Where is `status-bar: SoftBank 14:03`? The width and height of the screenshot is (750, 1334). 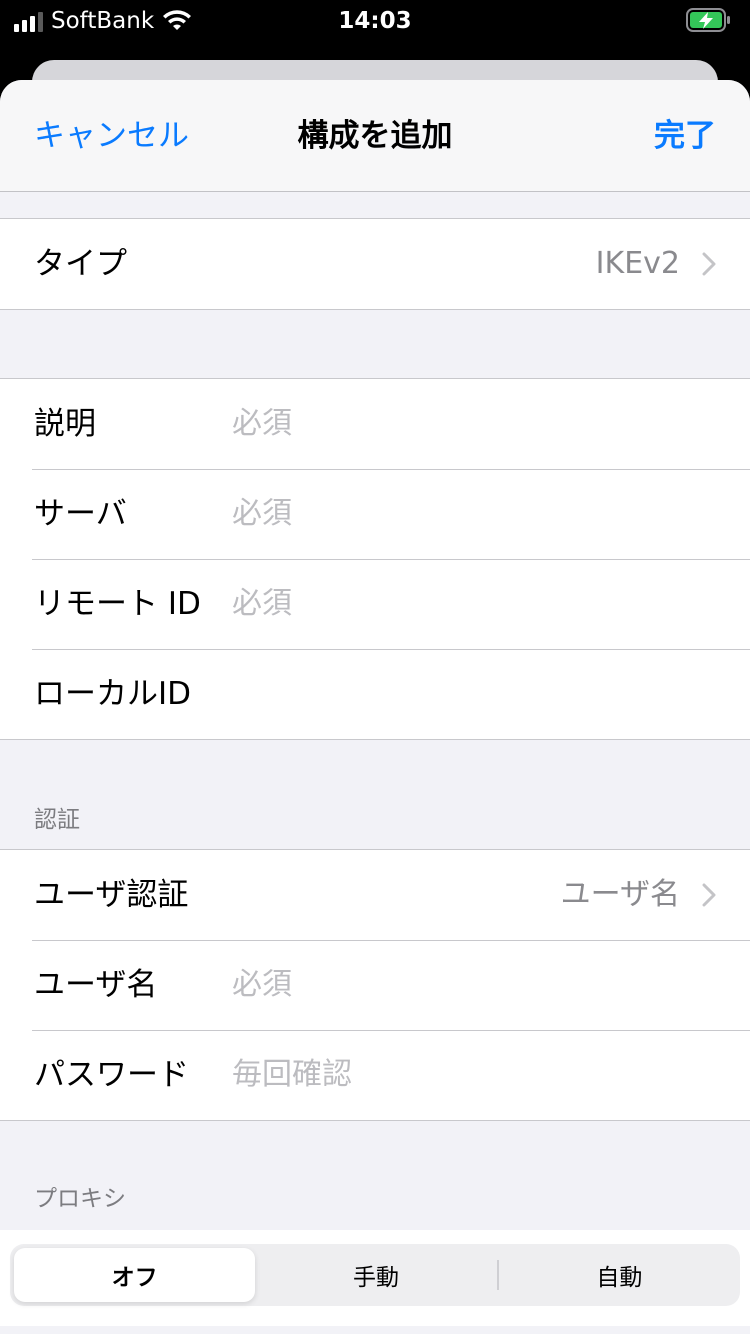 status-bar: SoftBank 14:03 is located at coordinates (375, 21).